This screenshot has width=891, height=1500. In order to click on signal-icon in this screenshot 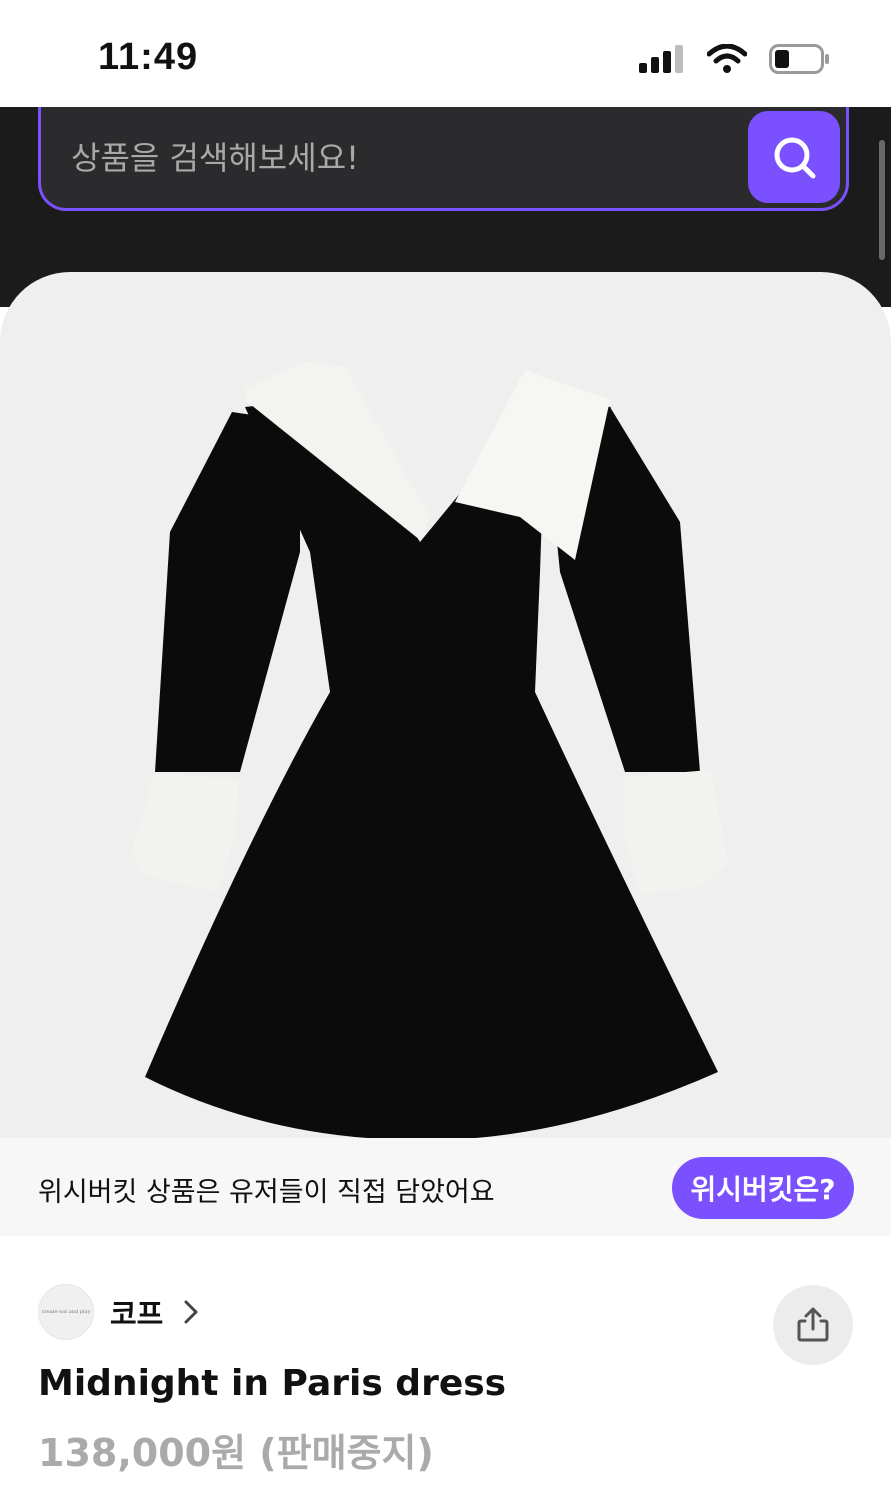, I will do `click(661, 59)`.